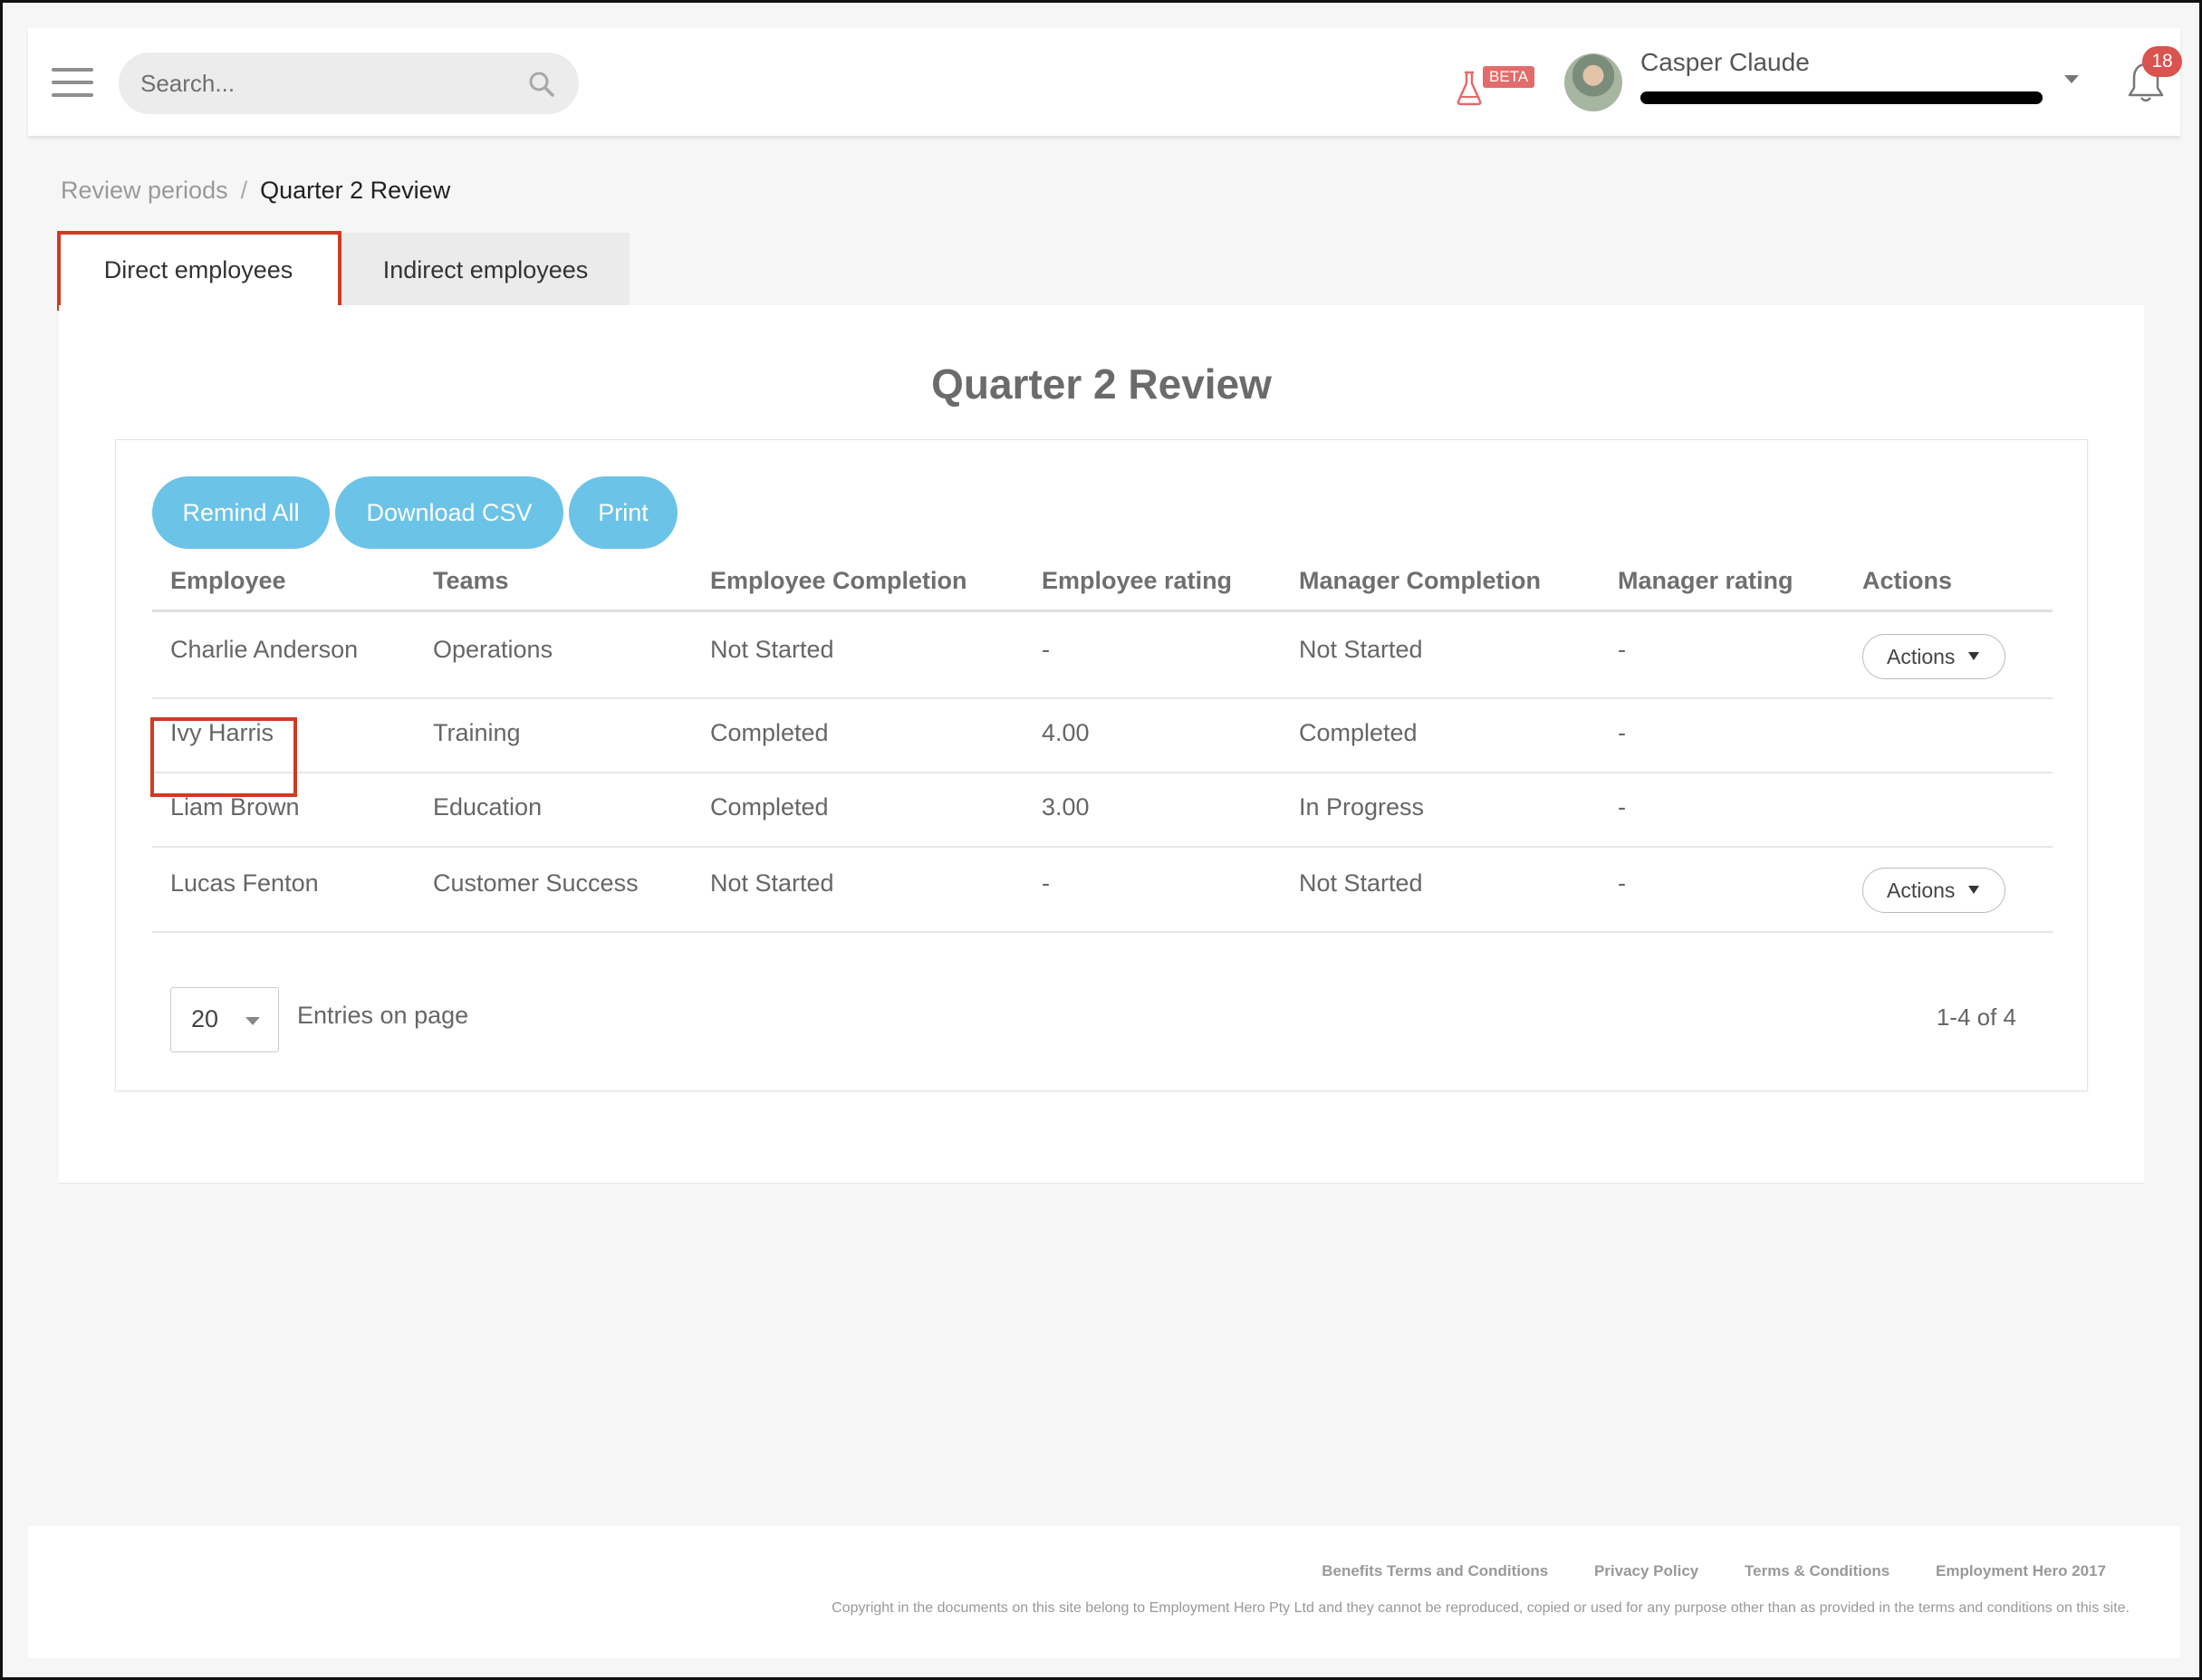 The width and height of the screenshot is (2202, 1680). Describe the element at coordinates (623, 513) in the screenshot. I see `print-button: Print` at that location.